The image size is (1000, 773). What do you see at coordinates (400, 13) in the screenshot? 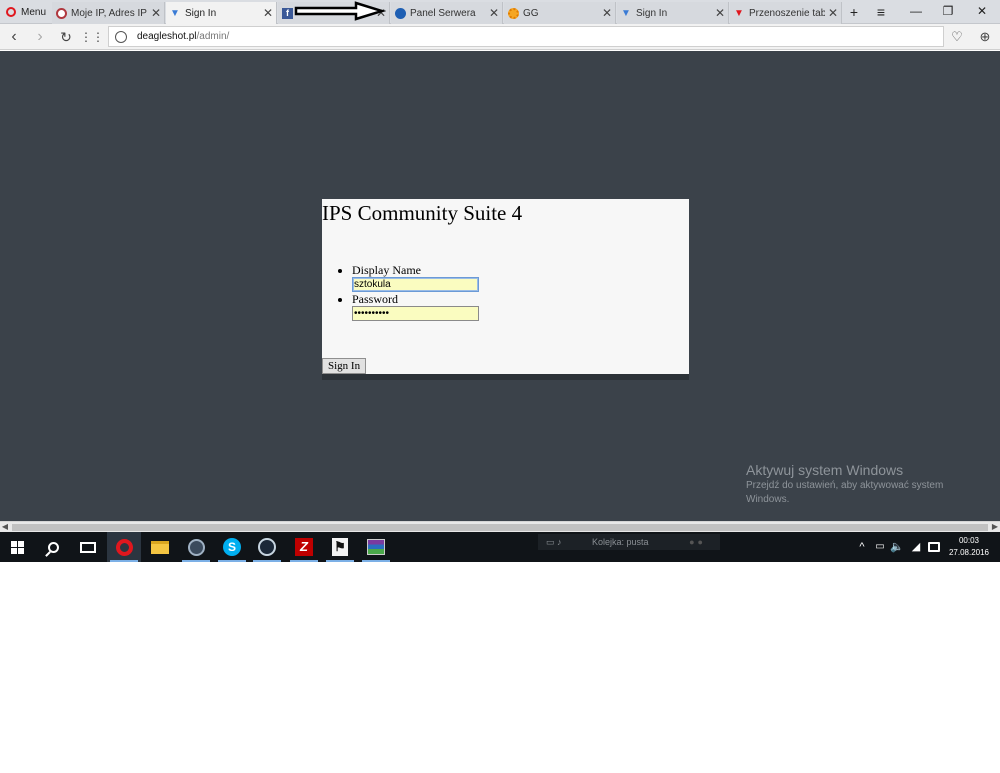
I see `panel-favicon-icon` at bounding box center [400, 13].